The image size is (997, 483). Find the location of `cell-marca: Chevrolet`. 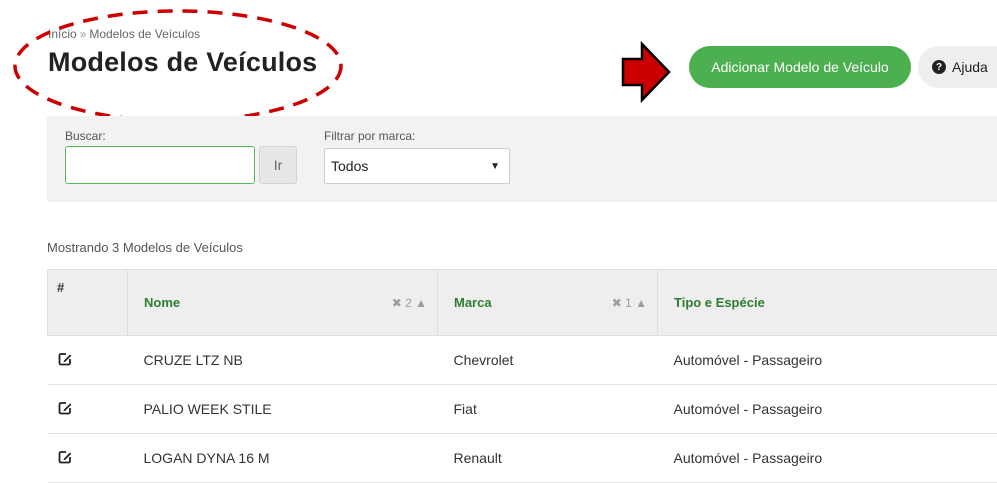

cell-marca: Chevrolet is located at coordinates (548, 360).